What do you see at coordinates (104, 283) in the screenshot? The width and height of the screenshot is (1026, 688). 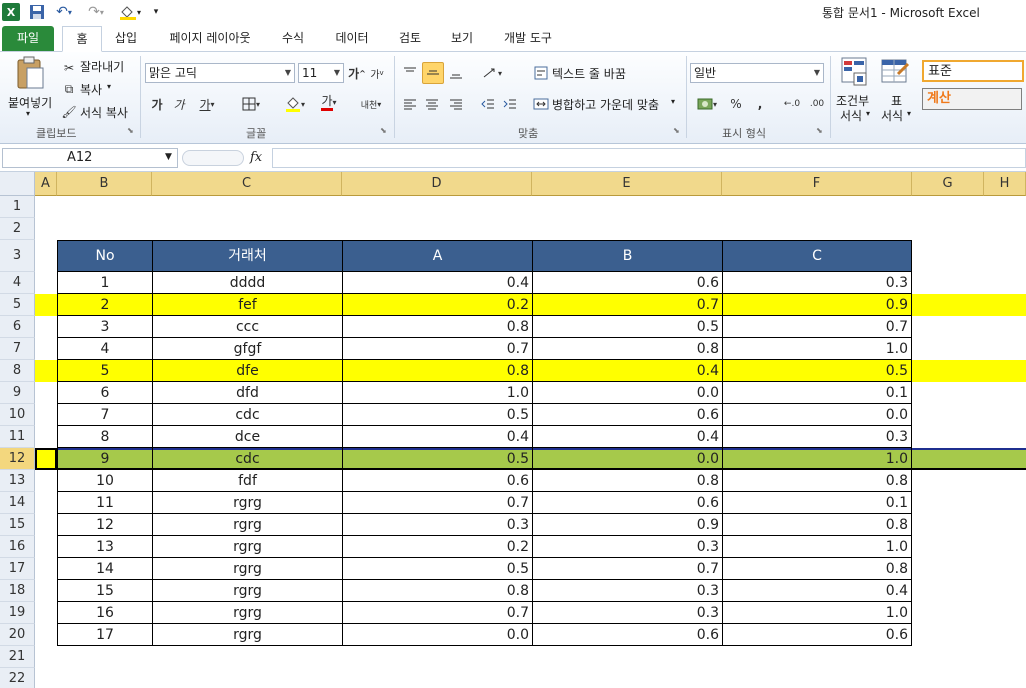 I see `table-cell: 1` at bounding box center [104, 283].